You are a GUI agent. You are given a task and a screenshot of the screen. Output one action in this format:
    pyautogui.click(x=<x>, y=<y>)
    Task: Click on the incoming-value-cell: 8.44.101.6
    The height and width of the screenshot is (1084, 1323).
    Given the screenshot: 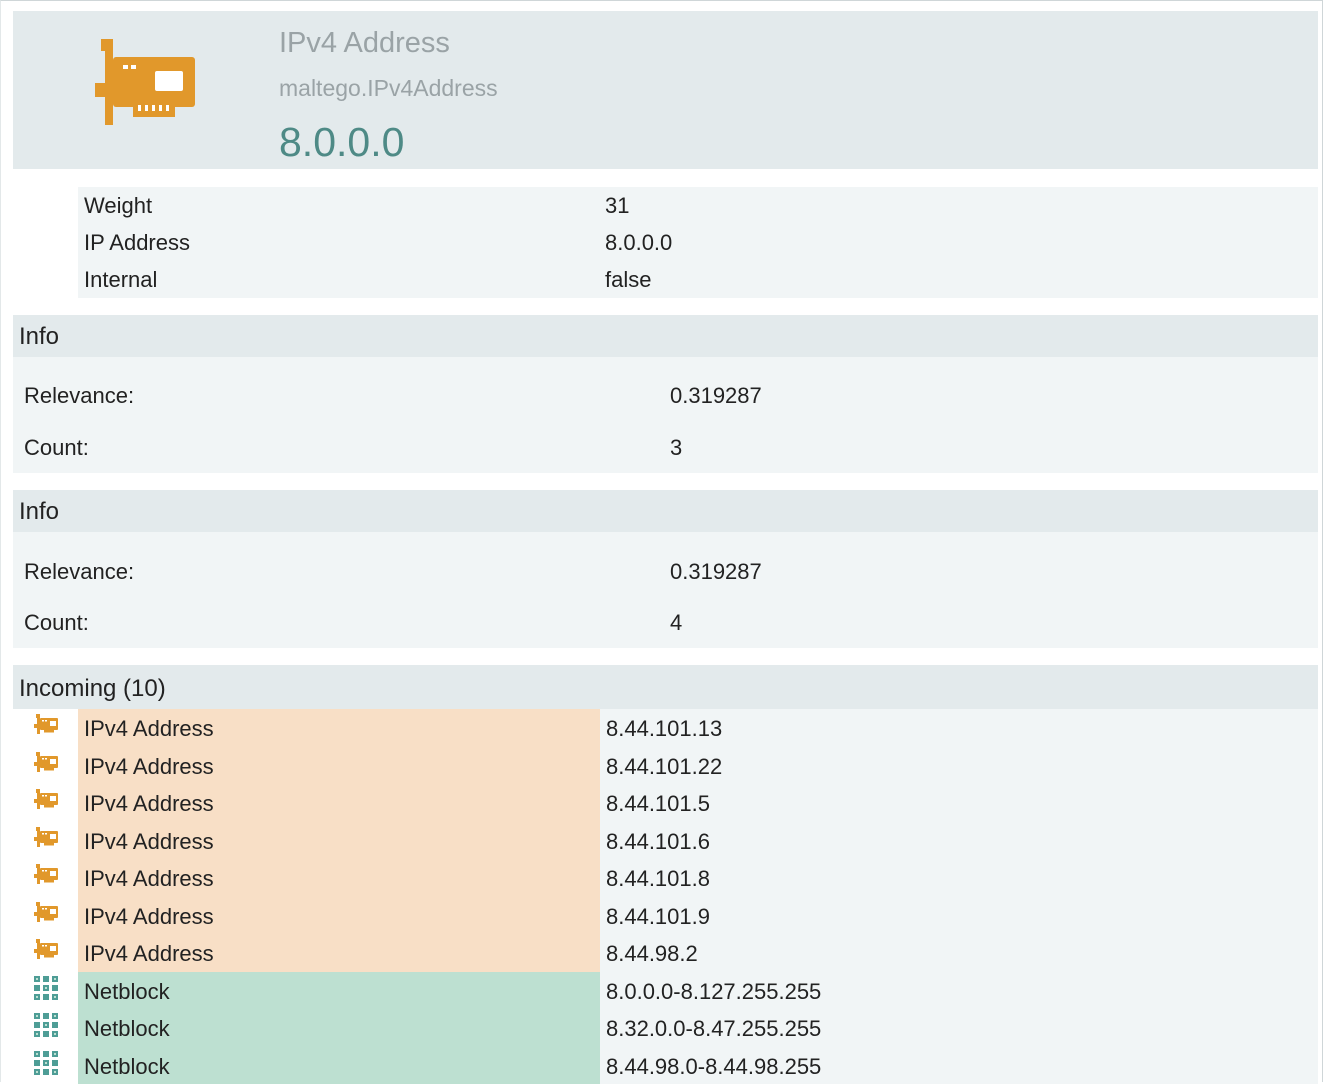 What is the action you would take?
    pyautogui.click(x=959, y=841)
    